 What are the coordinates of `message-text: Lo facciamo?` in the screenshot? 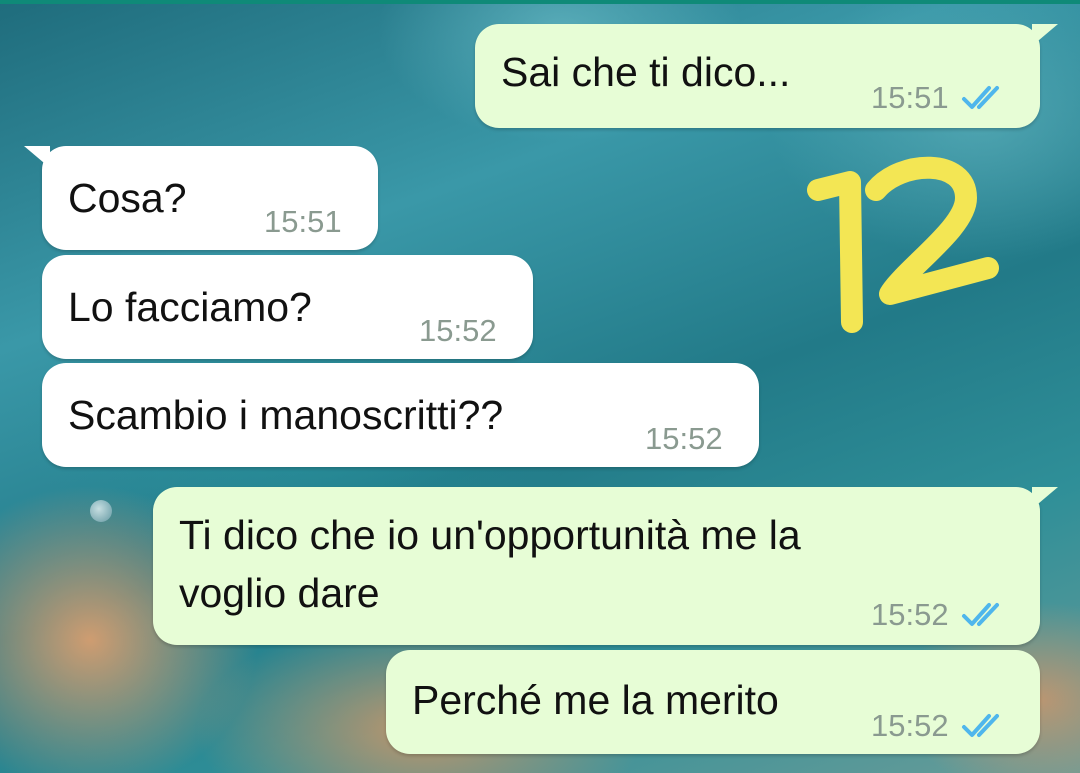 It's located at (190, 307).